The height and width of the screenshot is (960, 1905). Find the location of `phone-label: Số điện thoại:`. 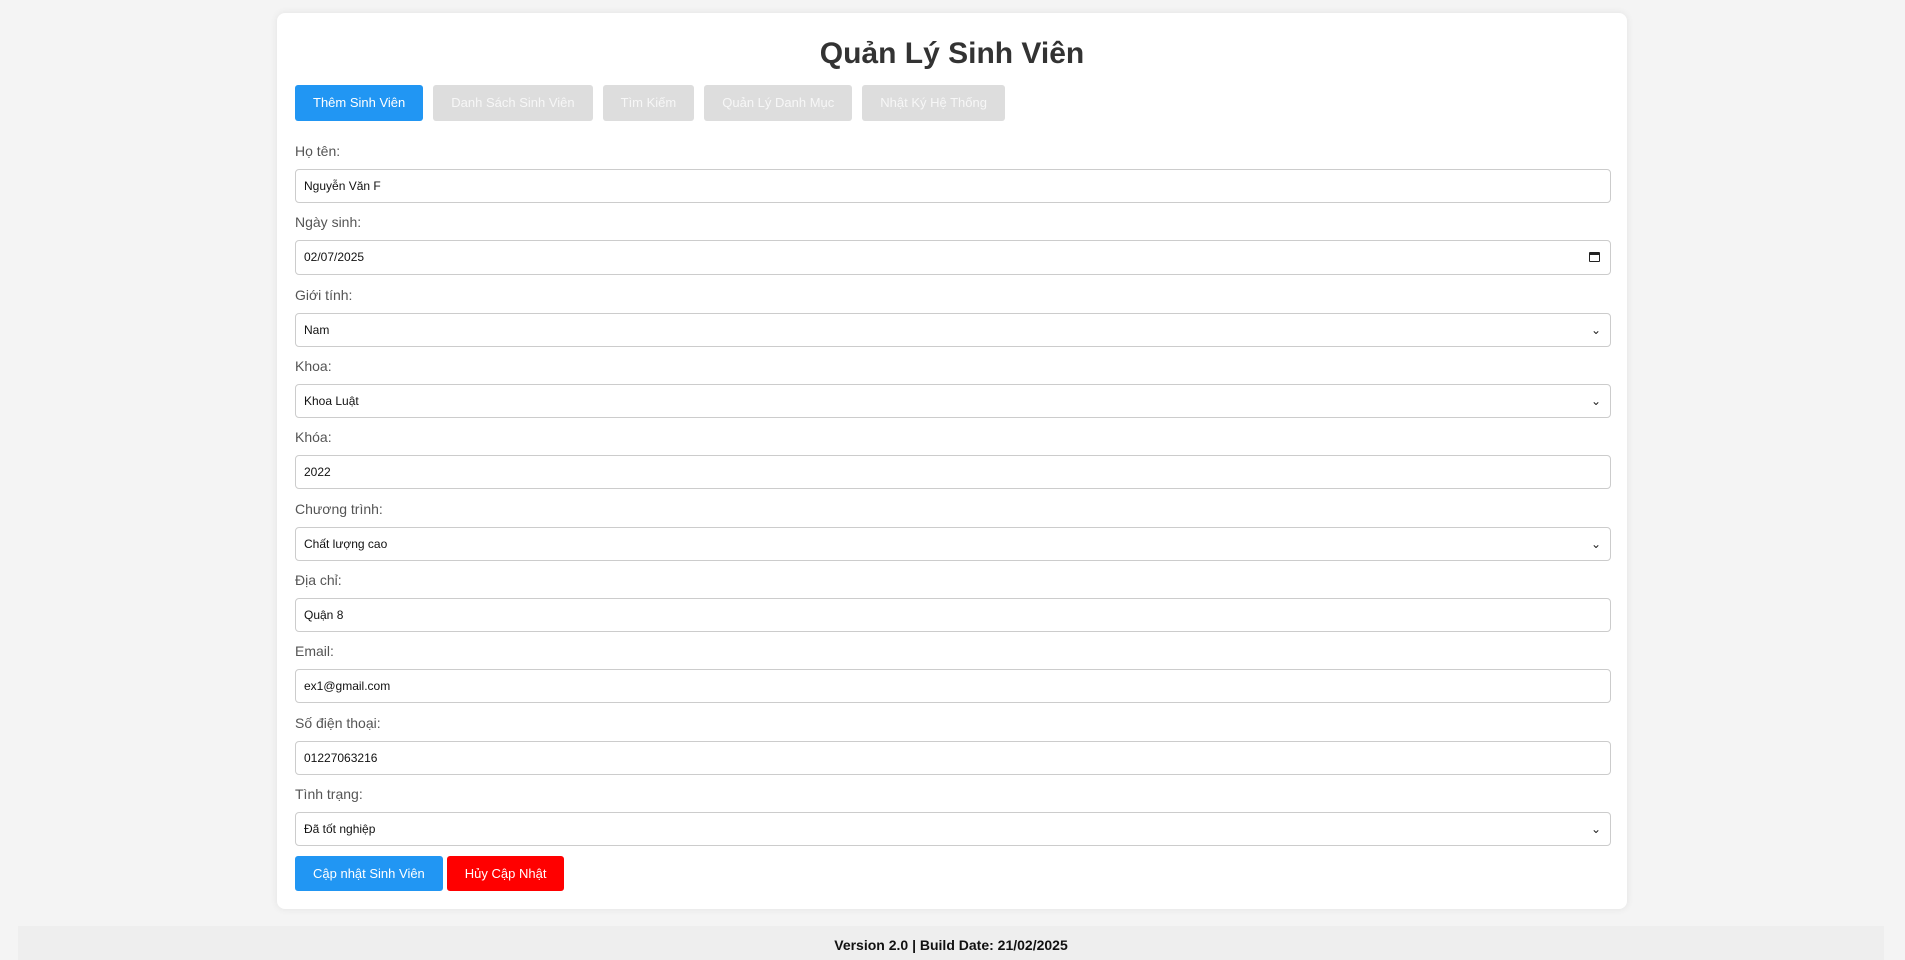

phone-label: Số điện thoại: is located at coordinates (338, 723).